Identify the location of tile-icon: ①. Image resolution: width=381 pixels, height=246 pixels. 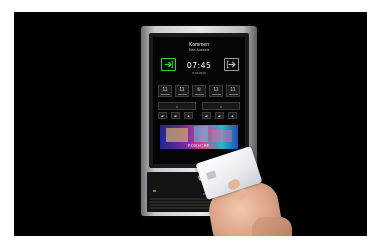
(199, 90).